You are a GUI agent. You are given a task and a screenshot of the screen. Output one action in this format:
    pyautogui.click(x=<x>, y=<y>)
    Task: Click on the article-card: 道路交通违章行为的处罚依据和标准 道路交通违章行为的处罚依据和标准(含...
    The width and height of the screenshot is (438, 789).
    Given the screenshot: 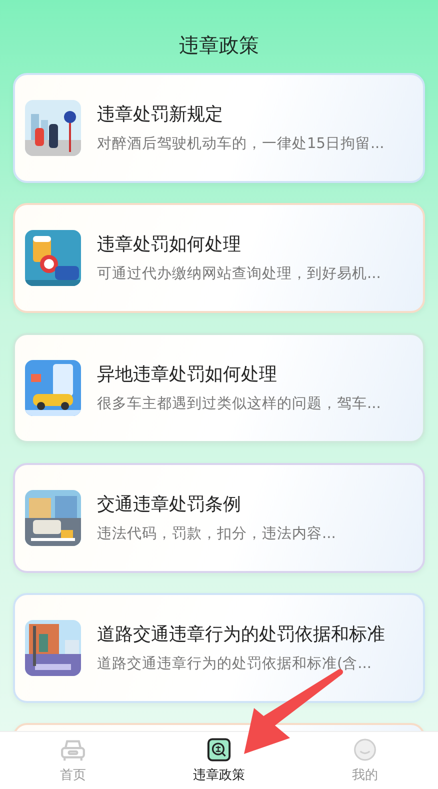 What is the action you would take?
    pyautogui.click(x=219, y=648)
    